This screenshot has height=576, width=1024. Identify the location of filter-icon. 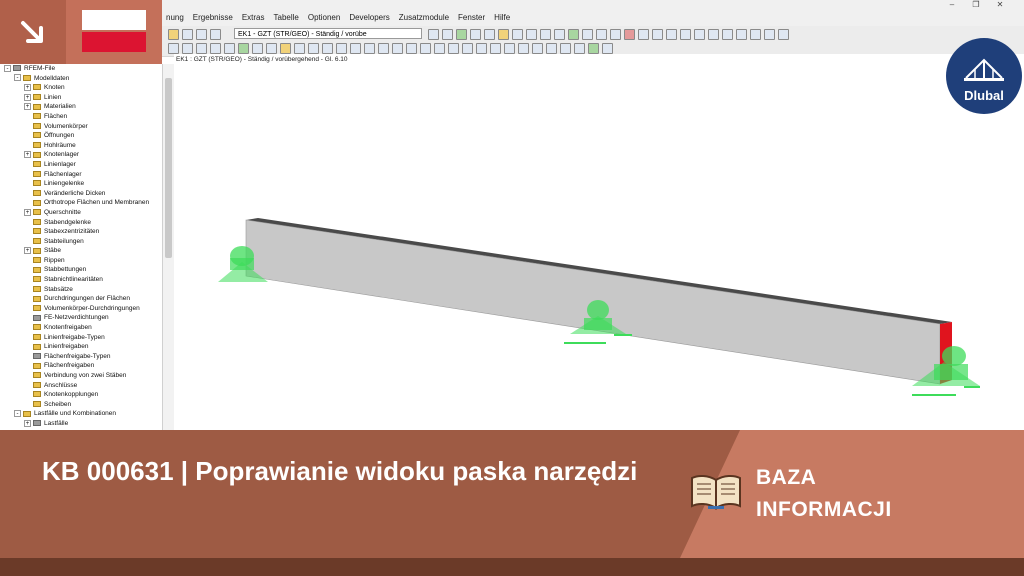
(531, 34).